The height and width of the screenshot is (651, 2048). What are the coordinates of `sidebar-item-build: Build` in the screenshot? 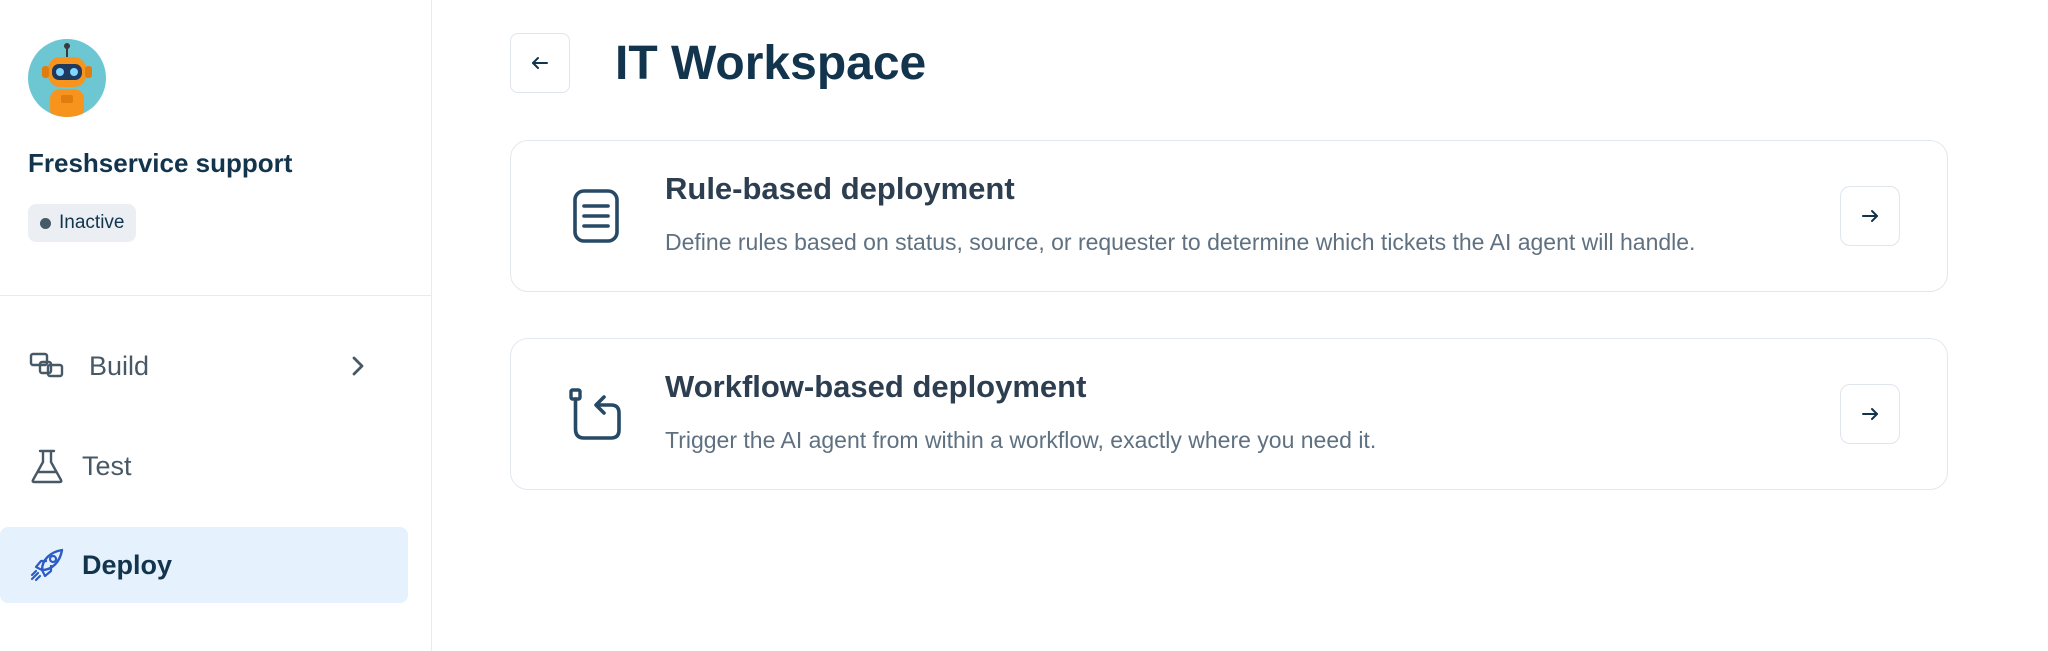 It's located at (204, 366).